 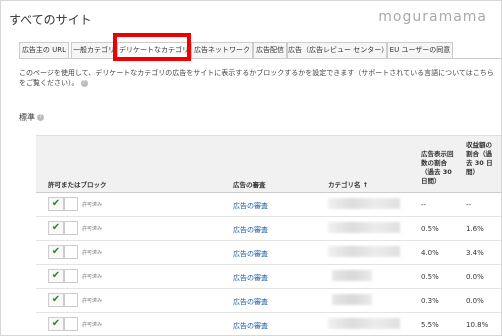 I want to click on earnings-value: 10.8%, so click(x=477, y=325).